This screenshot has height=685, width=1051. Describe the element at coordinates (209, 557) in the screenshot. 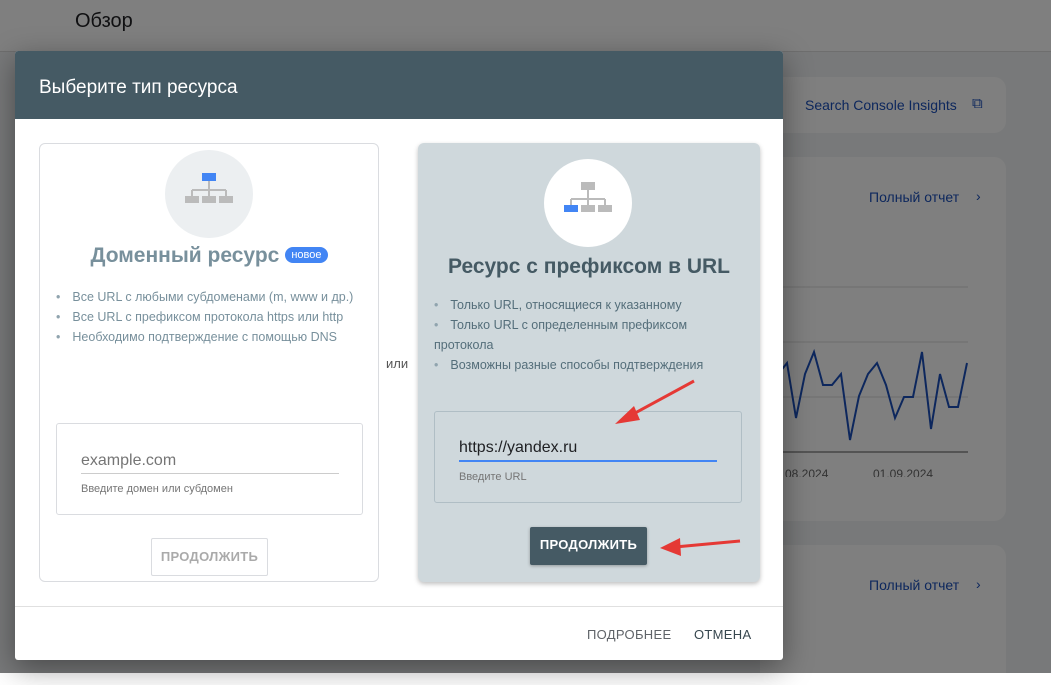

I see `domain-continue-button: ПРОДОЛЖИТЬ` at that location.